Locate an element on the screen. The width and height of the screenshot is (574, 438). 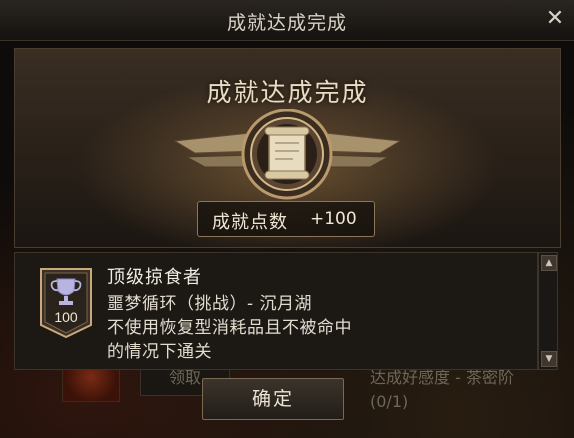
points-value: +100 is located at coordinates (333, 219).